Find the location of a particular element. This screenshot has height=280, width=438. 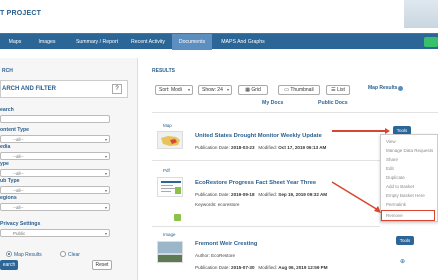

grid-view-button: ▦ Grid is located at coordinates (253, 90).